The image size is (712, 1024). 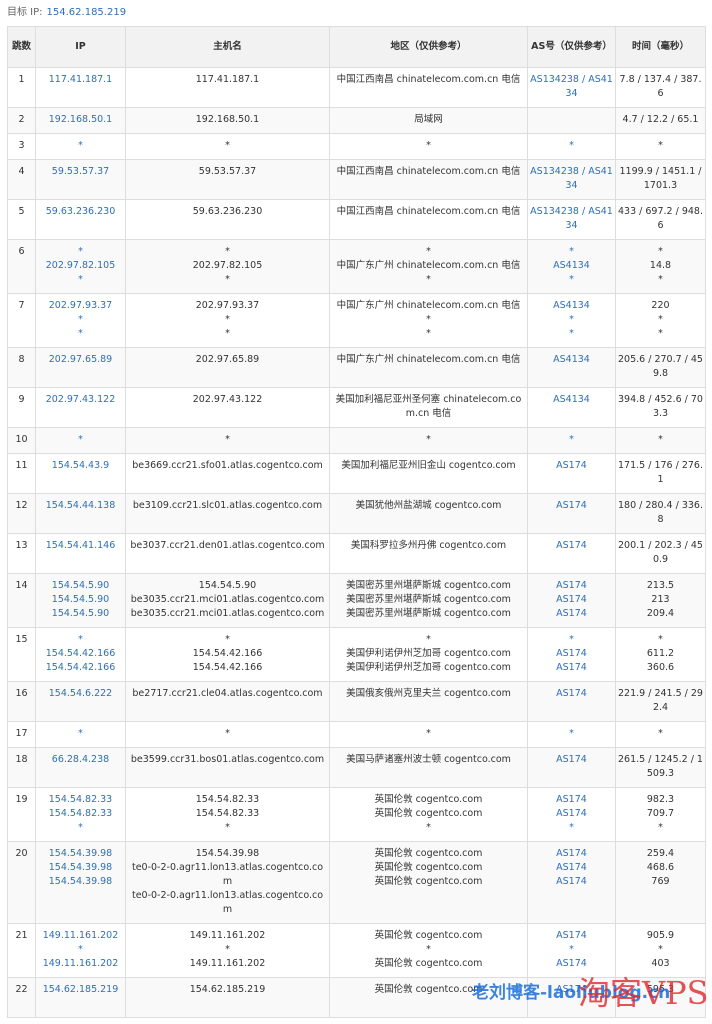 What do you see at coordinates (227, 305) in the screenshot?
I see `hostname-cell-line: 202.97.93.37` at bounding box center [227, 305].